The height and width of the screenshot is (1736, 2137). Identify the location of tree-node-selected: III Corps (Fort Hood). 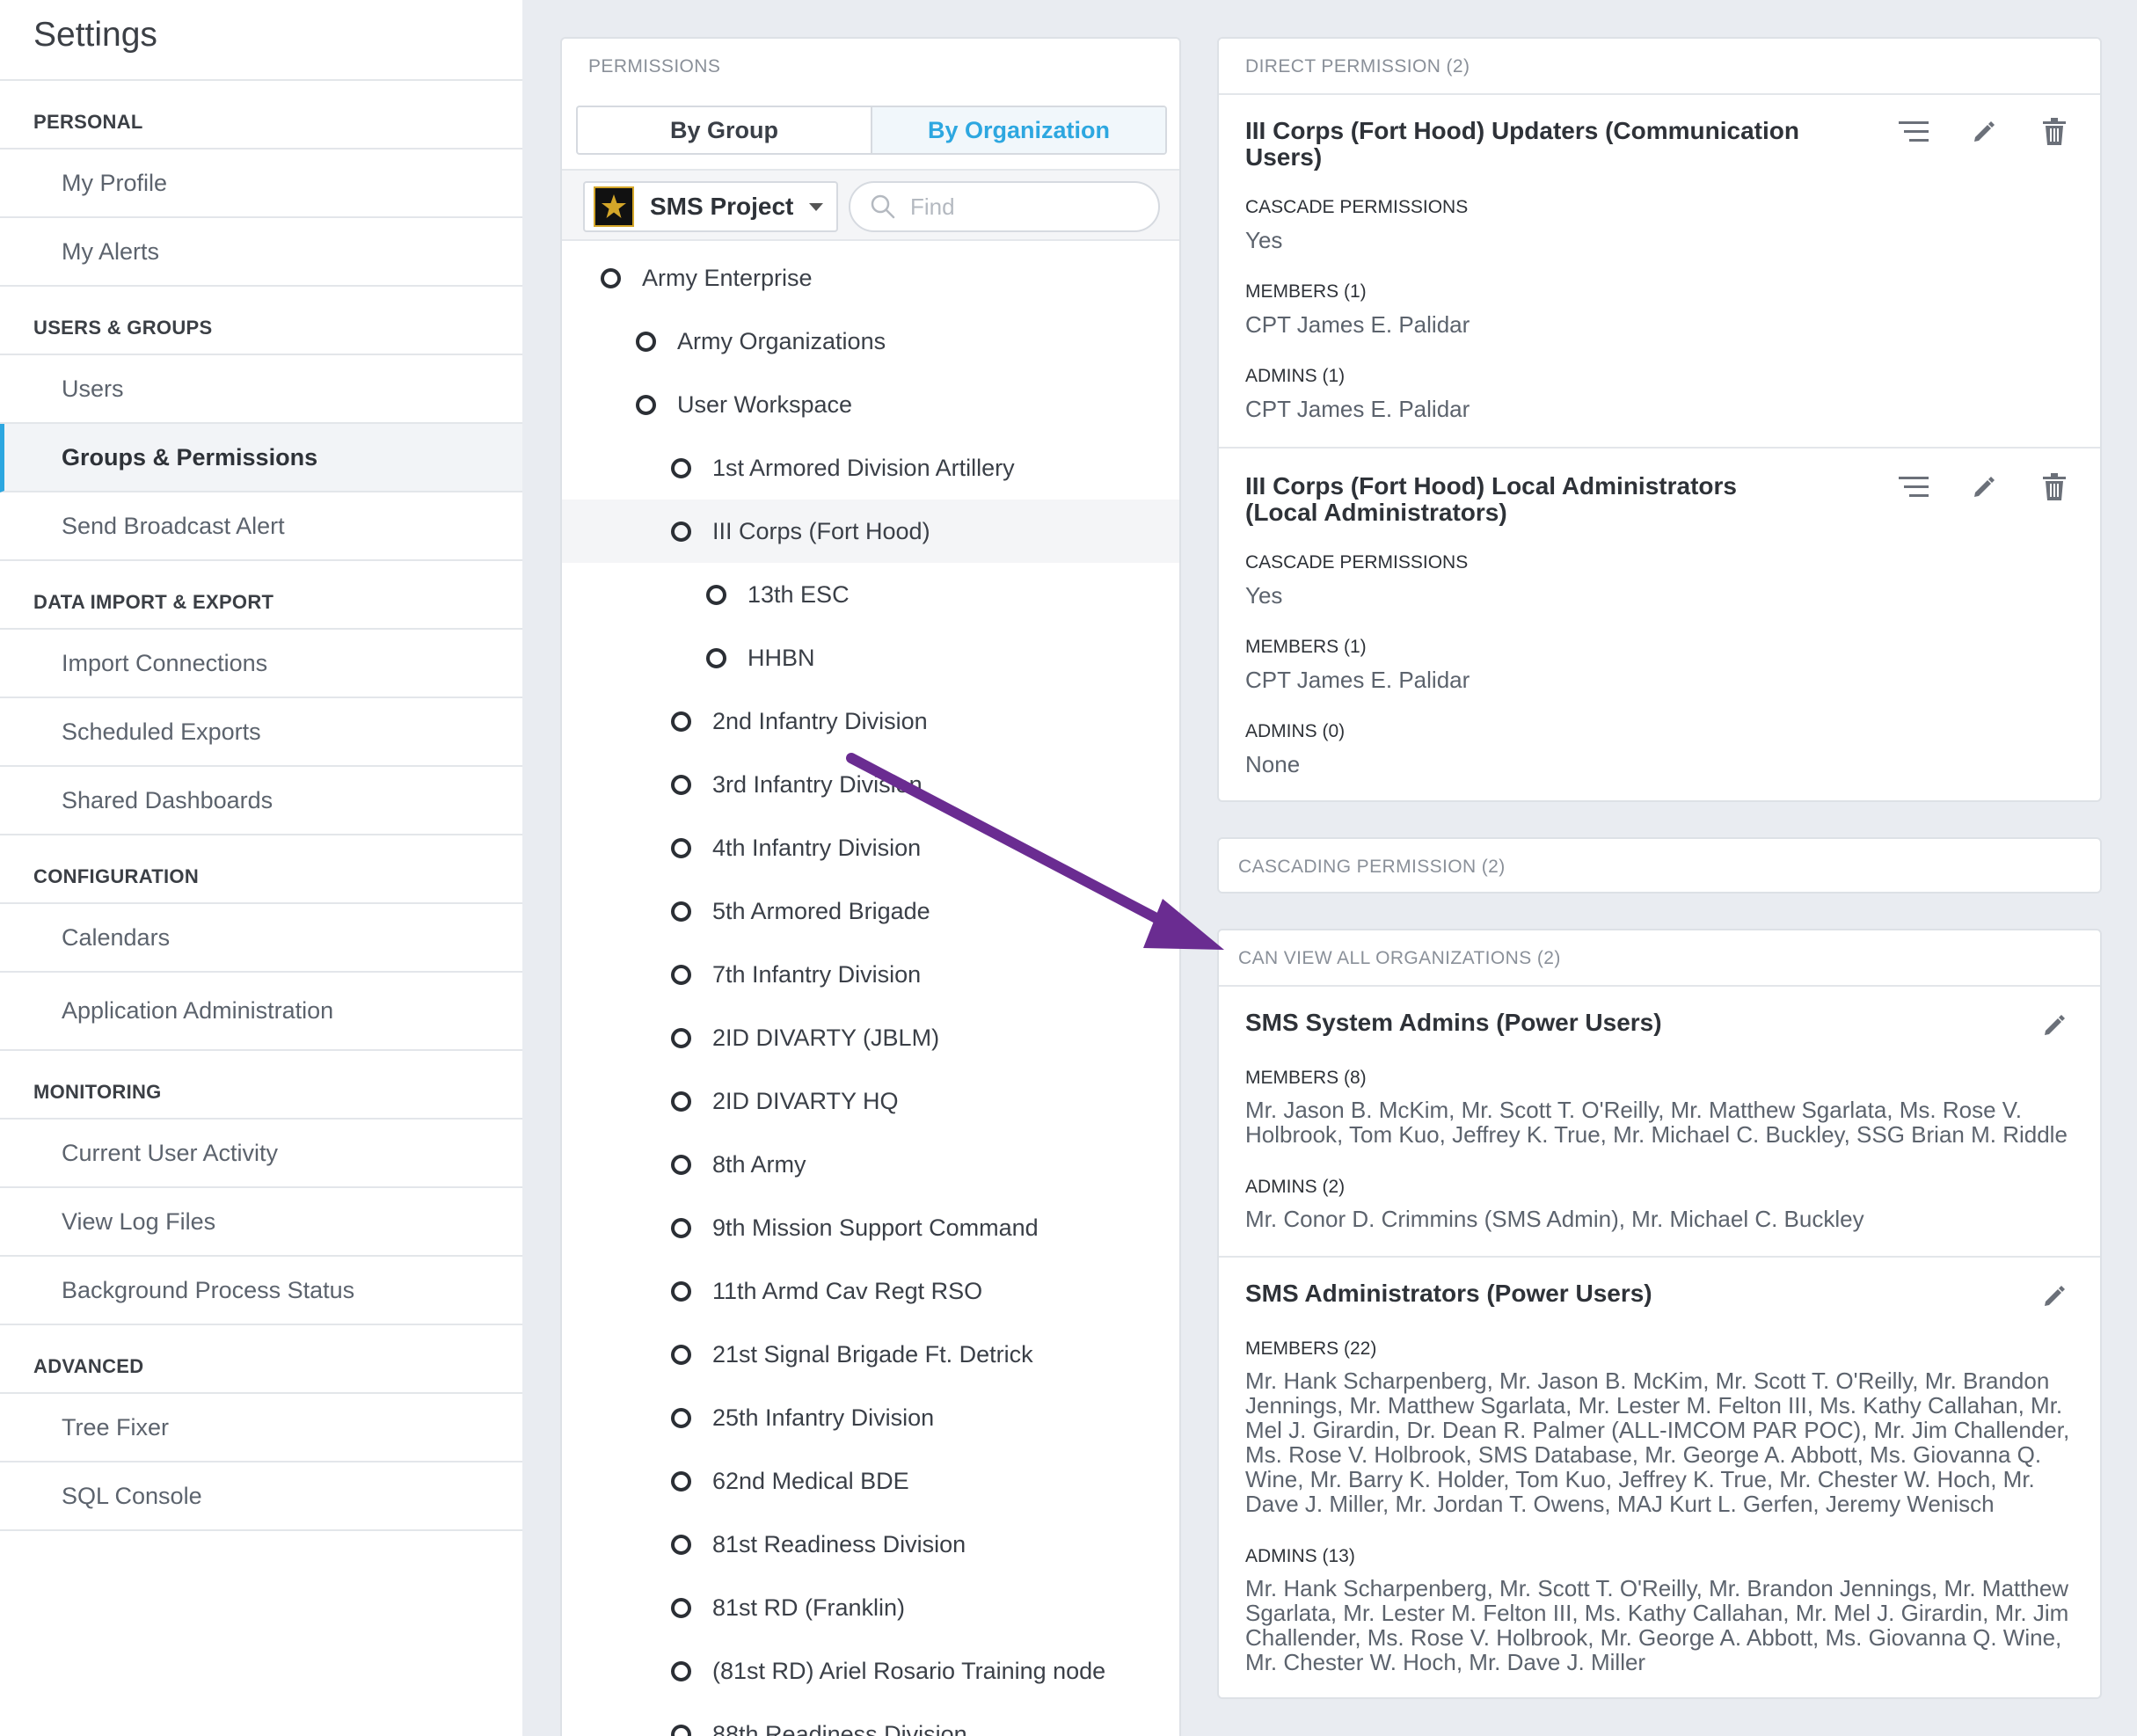
(870, 531).